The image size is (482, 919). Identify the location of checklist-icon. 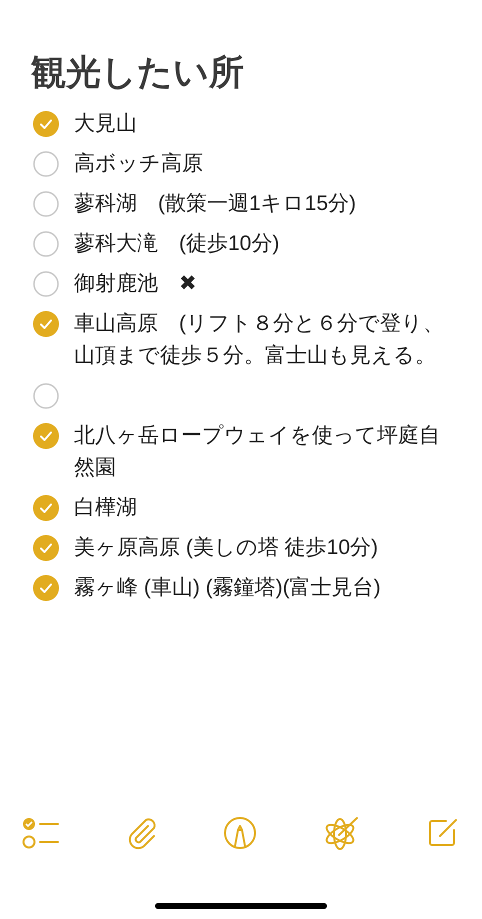
(41, 833).